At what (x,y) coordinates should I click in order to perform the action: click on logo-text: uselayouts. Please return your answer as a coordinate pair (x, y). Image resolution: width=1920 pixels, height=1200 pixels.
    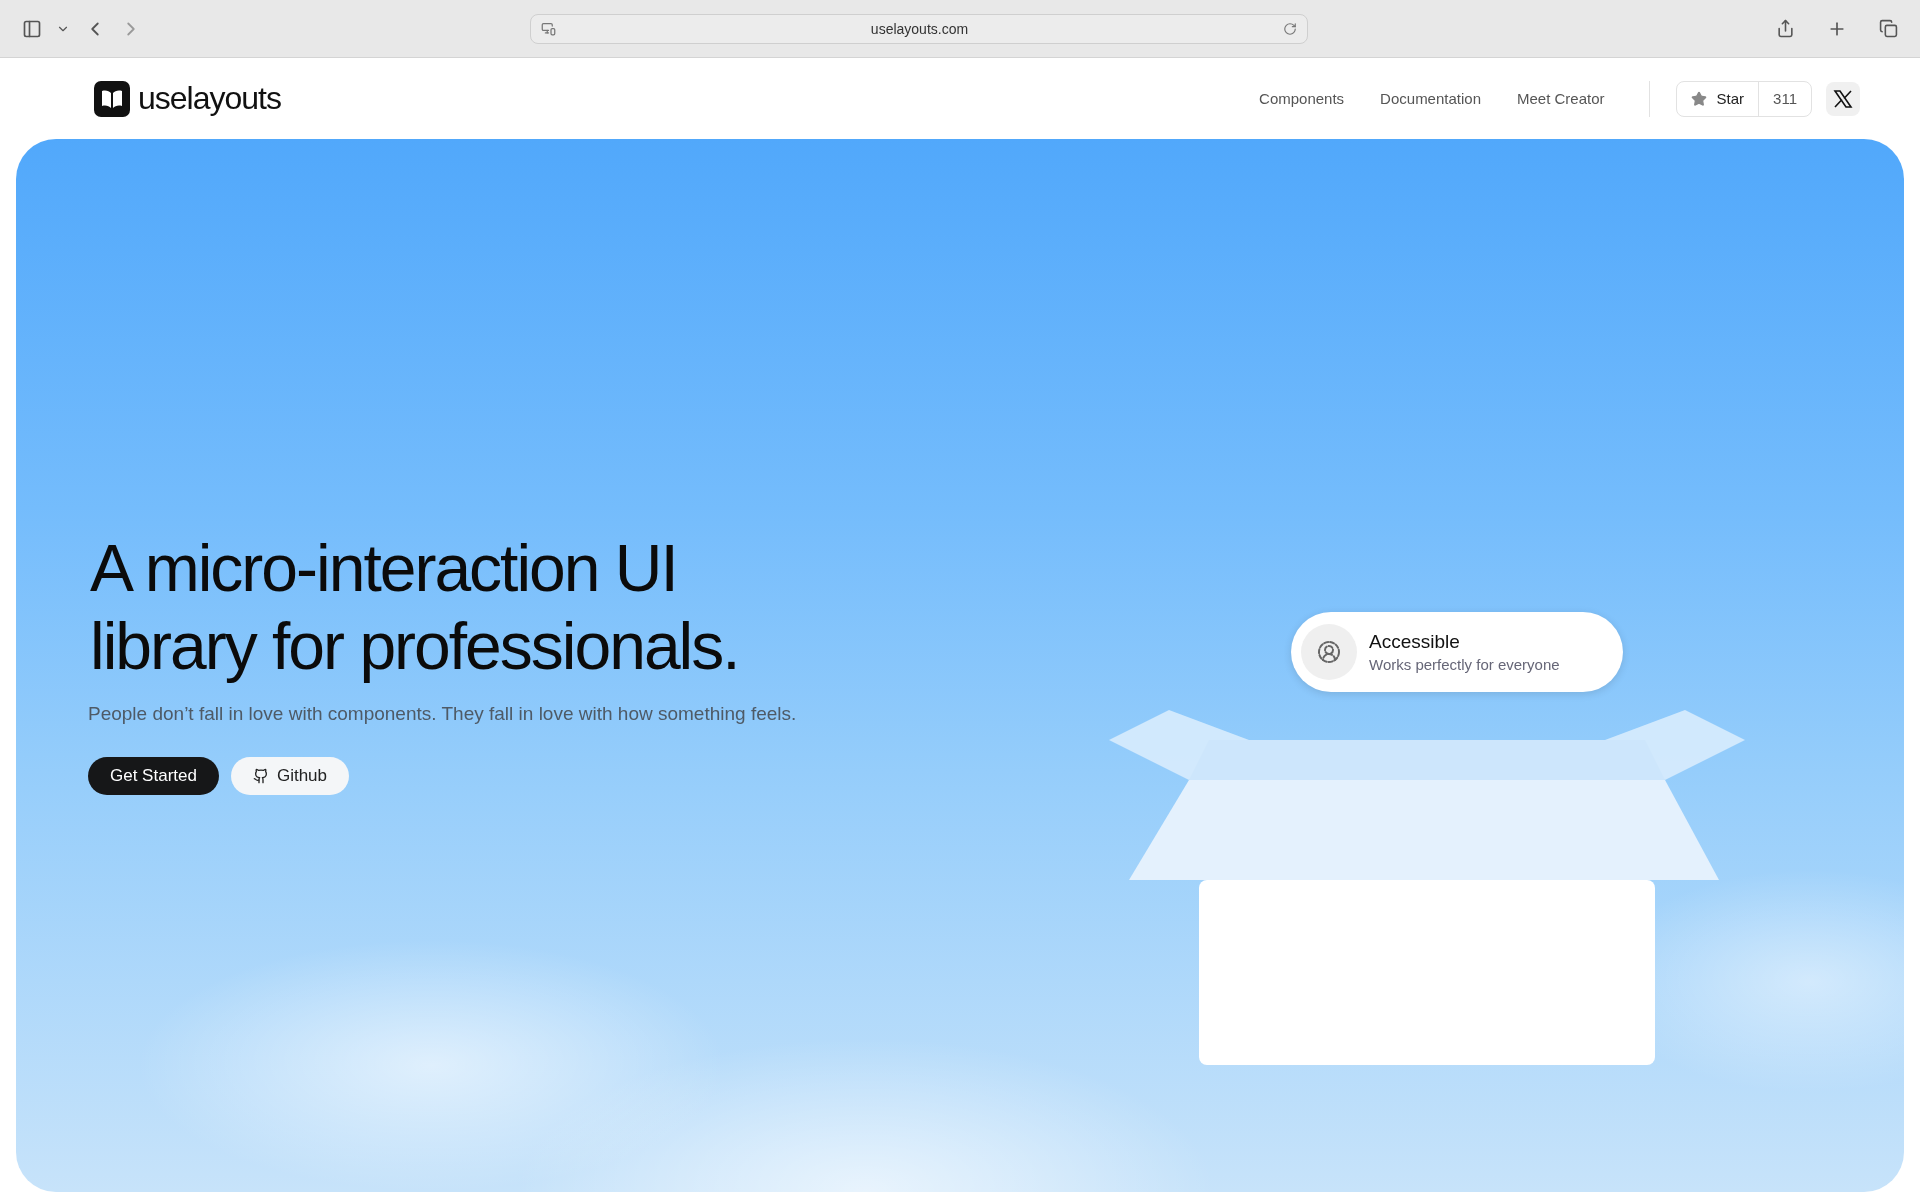
    Looking at the image, I should click on (209, 98).